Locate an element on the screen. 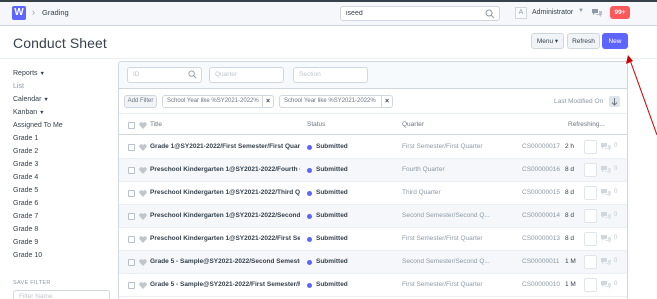 The image size is (657, 299). sidebar-item: Calendar ▼ is located at coordinates (31, 99).